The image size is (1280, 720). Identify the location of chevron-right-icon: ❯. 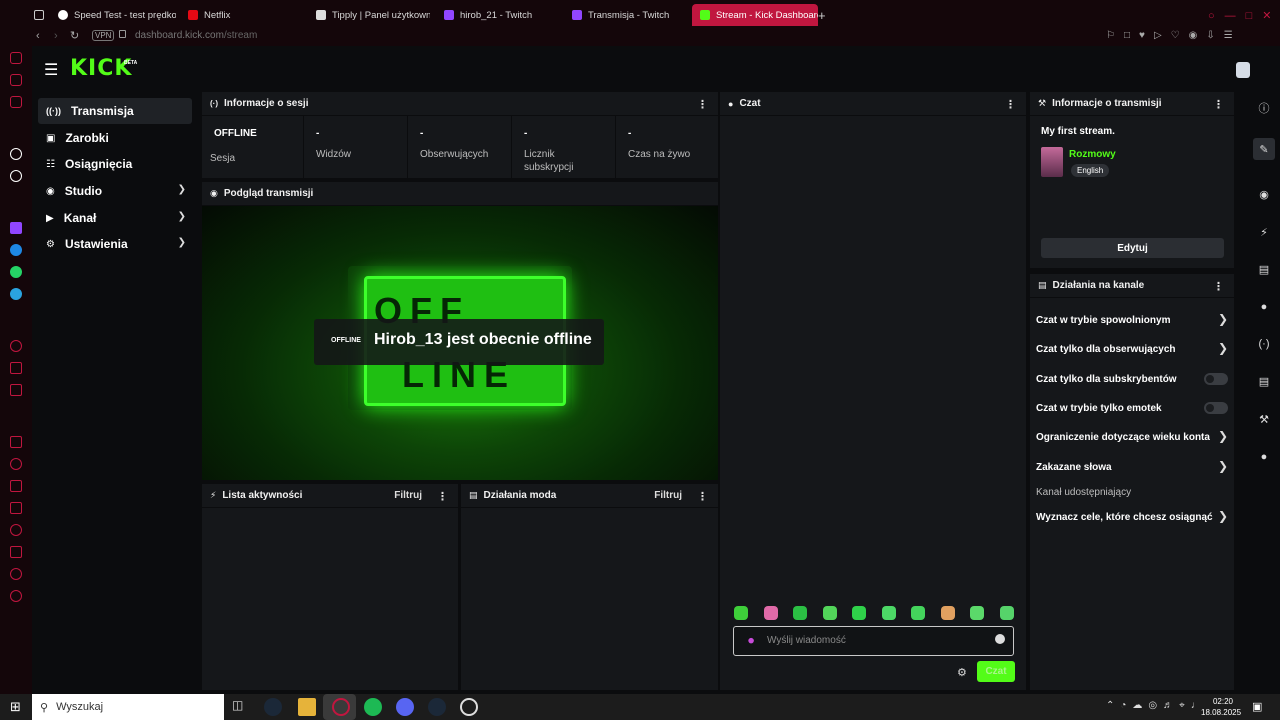
(1222, 436).